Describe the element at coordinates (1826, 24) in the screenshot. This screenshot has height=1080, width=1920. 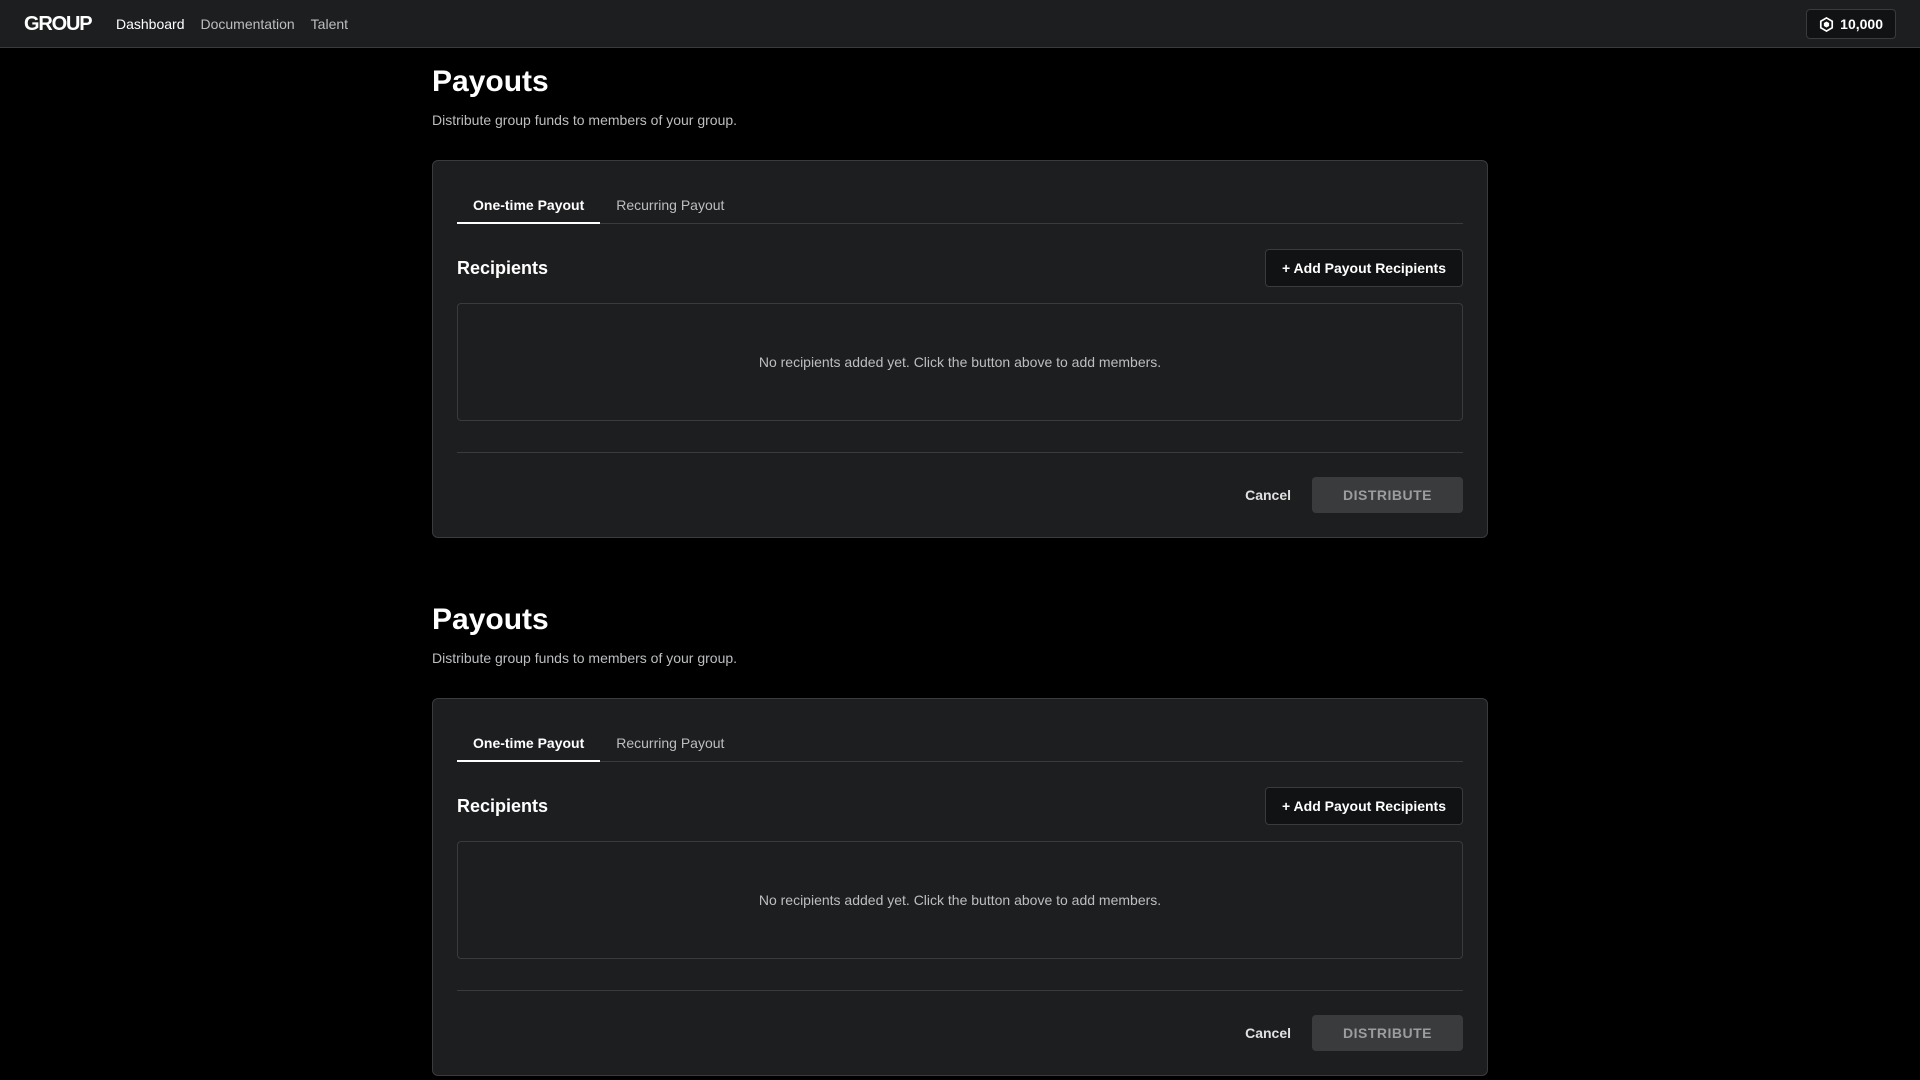
I see `robux-icon` at that location.